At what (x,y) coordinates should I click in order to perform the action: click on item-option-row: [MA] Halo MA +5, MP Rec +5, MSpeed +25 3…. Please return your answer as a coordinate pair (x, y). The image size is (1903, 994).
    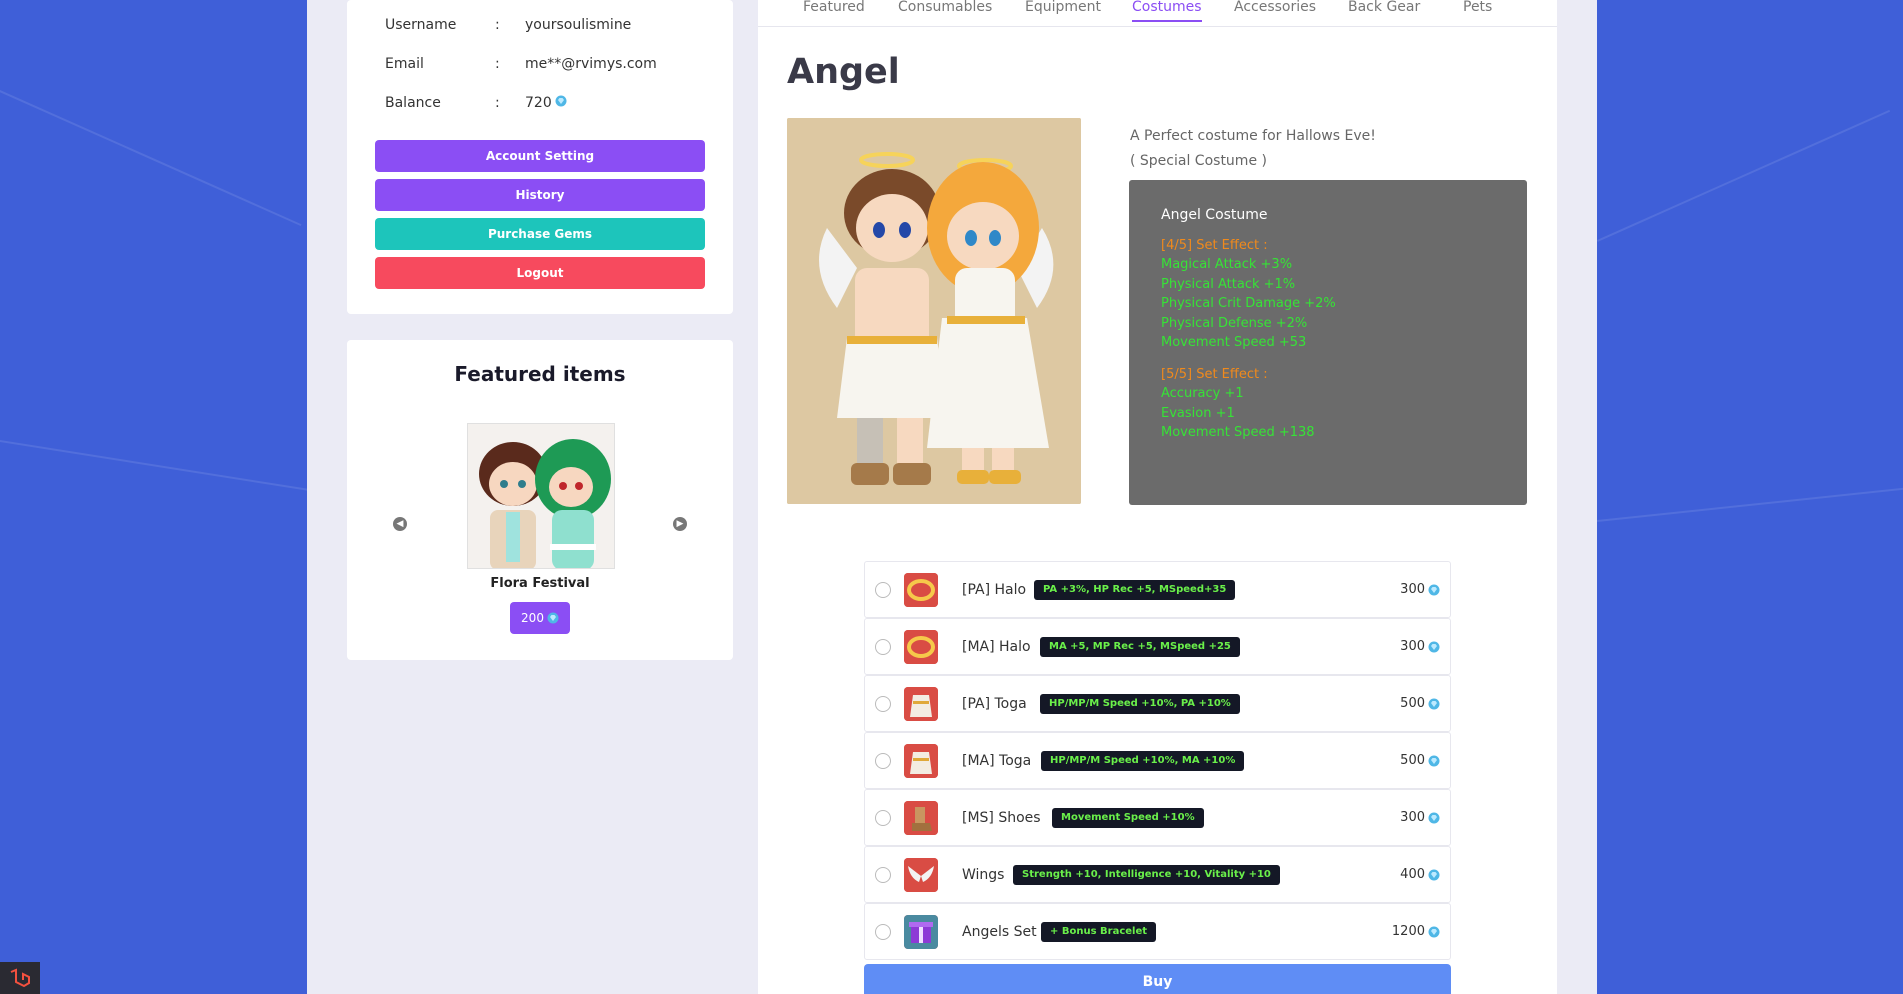
    Looking at the image, I should click on (1157, 646).